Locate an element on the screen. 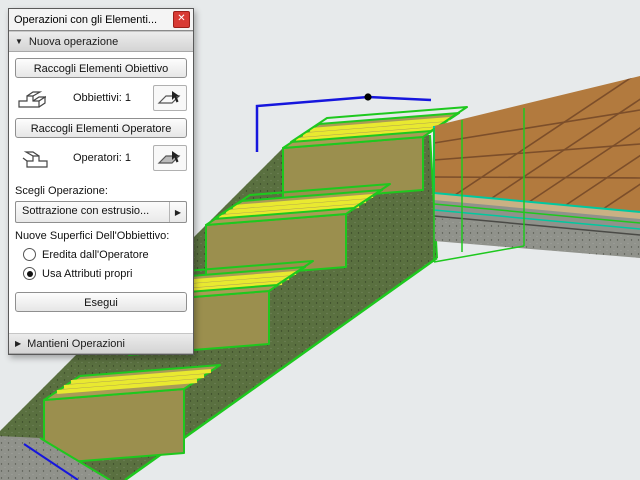  radio-inherit-label: Eredita dall'Operatore is located at coordinates (95, 254).